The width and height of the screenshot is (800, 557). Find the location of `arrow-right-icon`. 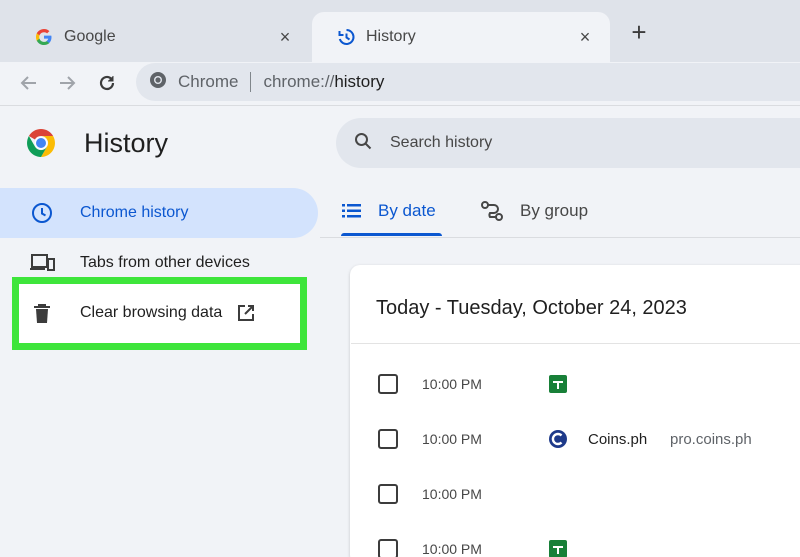

arrow-right-icon is located at coordinates (68, 83).